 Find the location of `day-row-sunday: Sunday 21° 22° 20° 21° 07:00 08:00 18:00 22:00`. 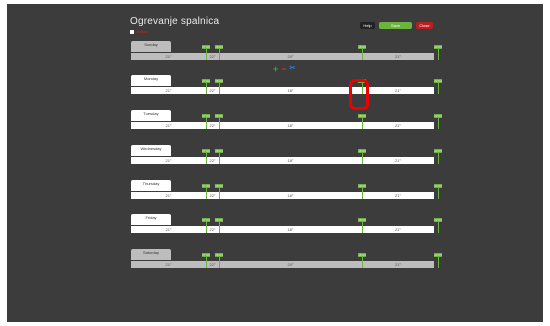

day-row-sunday: Sunday 21° 22° 20° 21° 07:00 08:00 18:00 22:00 is located at coordinates (275, 53).